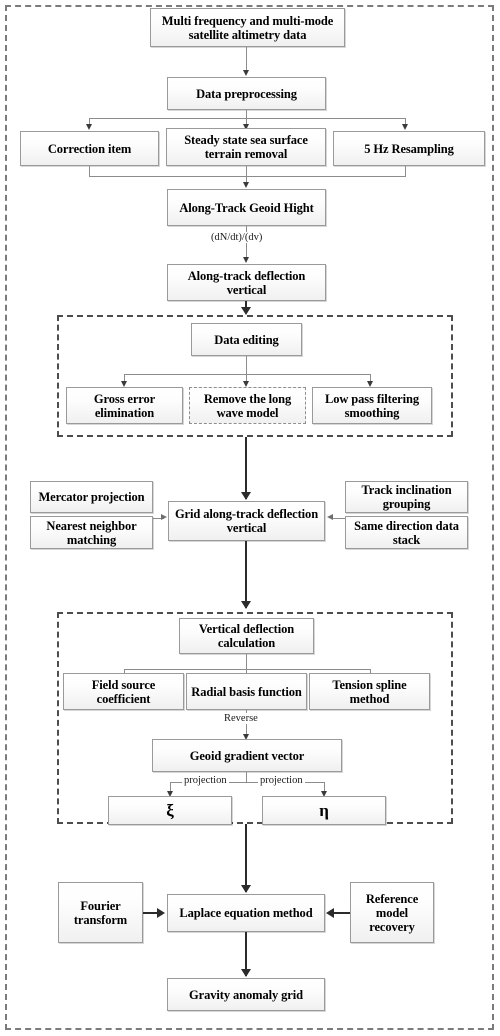 This screenshot has height=1036, width=500. What do you see at coordinates (241, 718) in the screenshot?
I see `edge-label-reverse: Reverse` at bounding box center [241, 718].